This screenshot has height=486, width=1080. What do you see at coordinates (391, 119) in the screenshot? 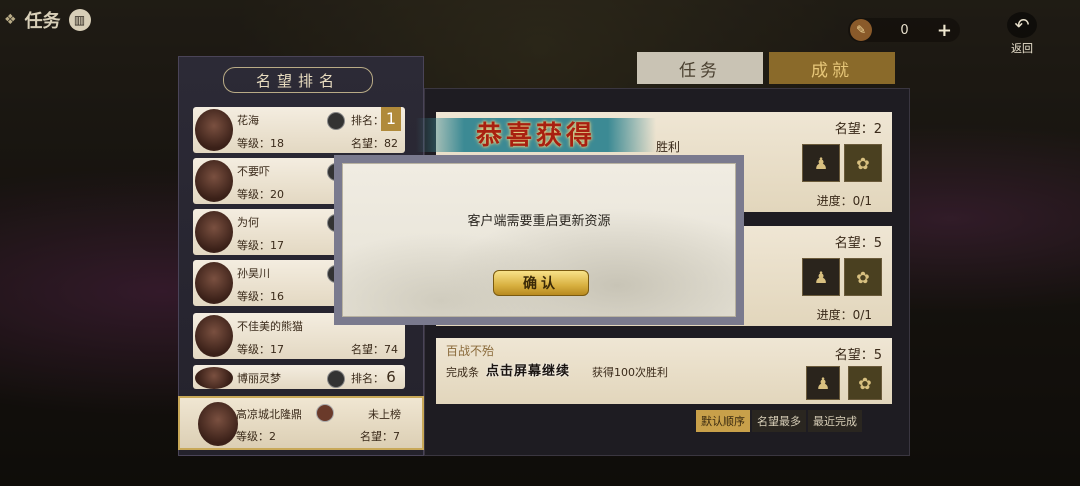
I see `rank-number: 1` at bounding box center [391, 119].